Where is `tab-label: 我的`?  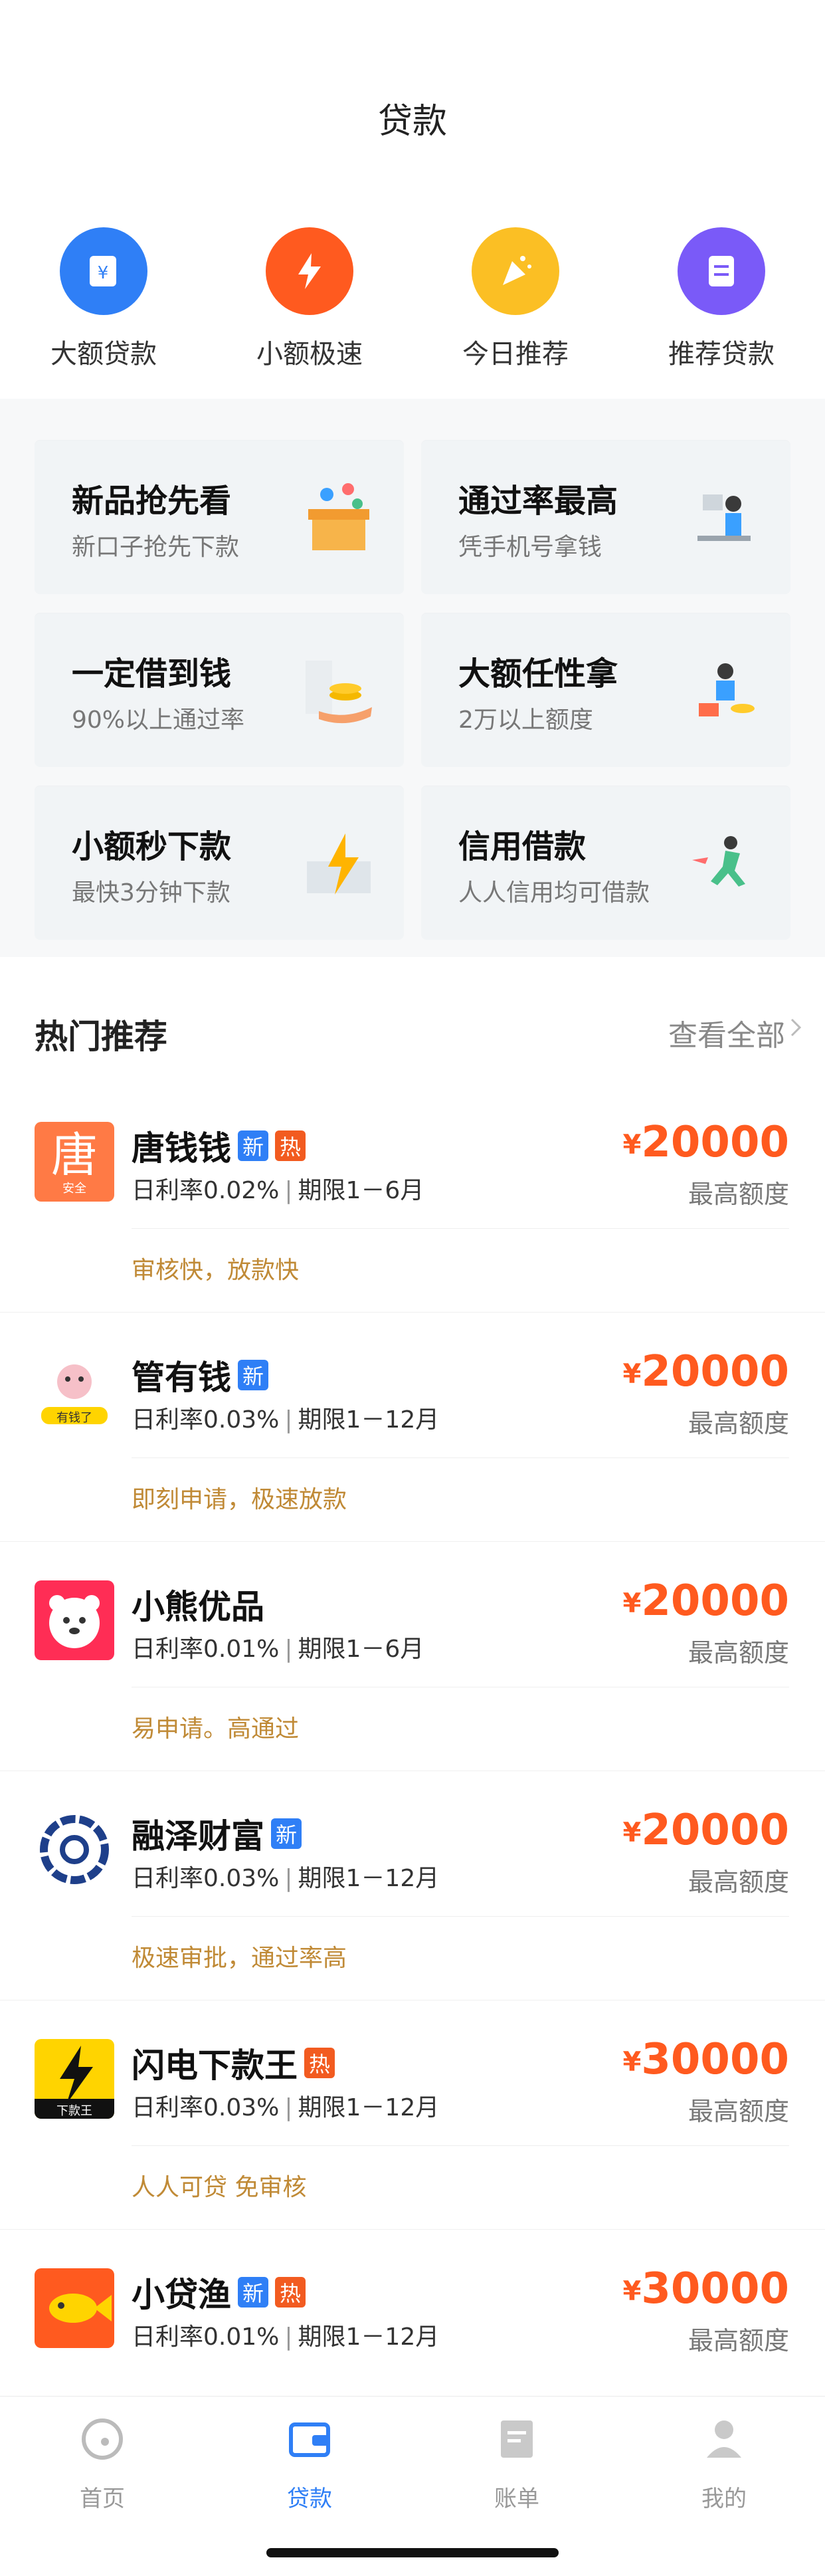
tab-label: 我的 is located at coordinates (724, 2499).